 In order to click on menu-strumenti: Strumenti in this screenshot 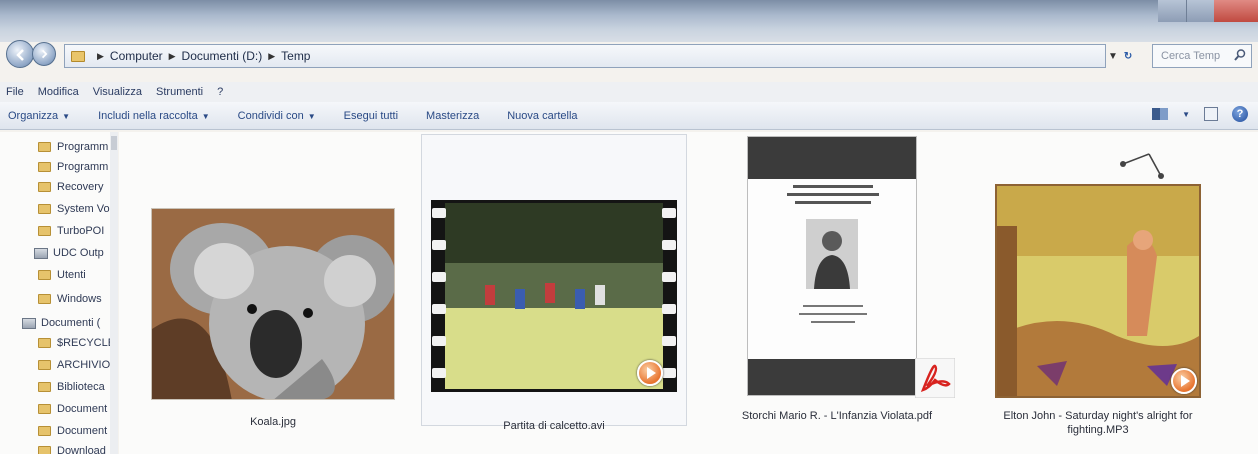, I will do `click(179, 92)`.